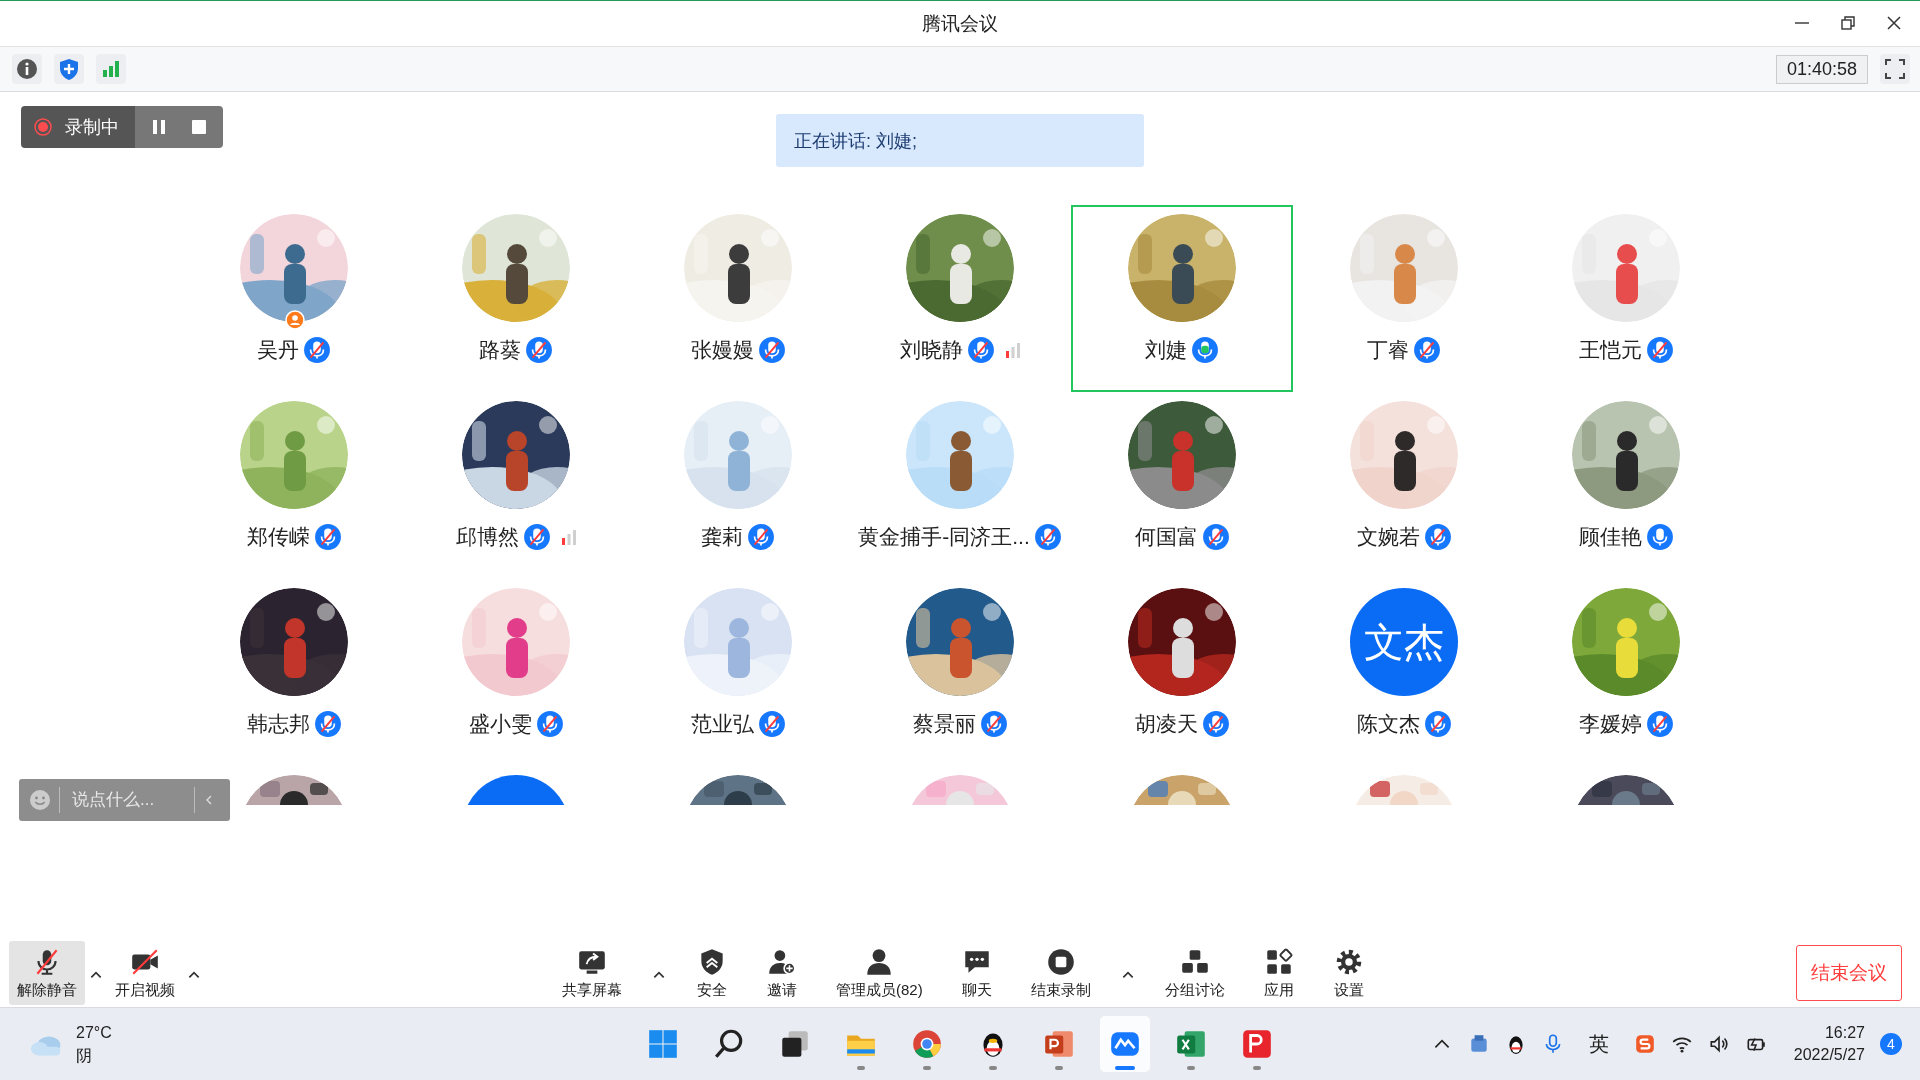  Describe the element at coordinates (1125, 1044) in the screenshot. I see `taskbar-meeting-button` at that location.